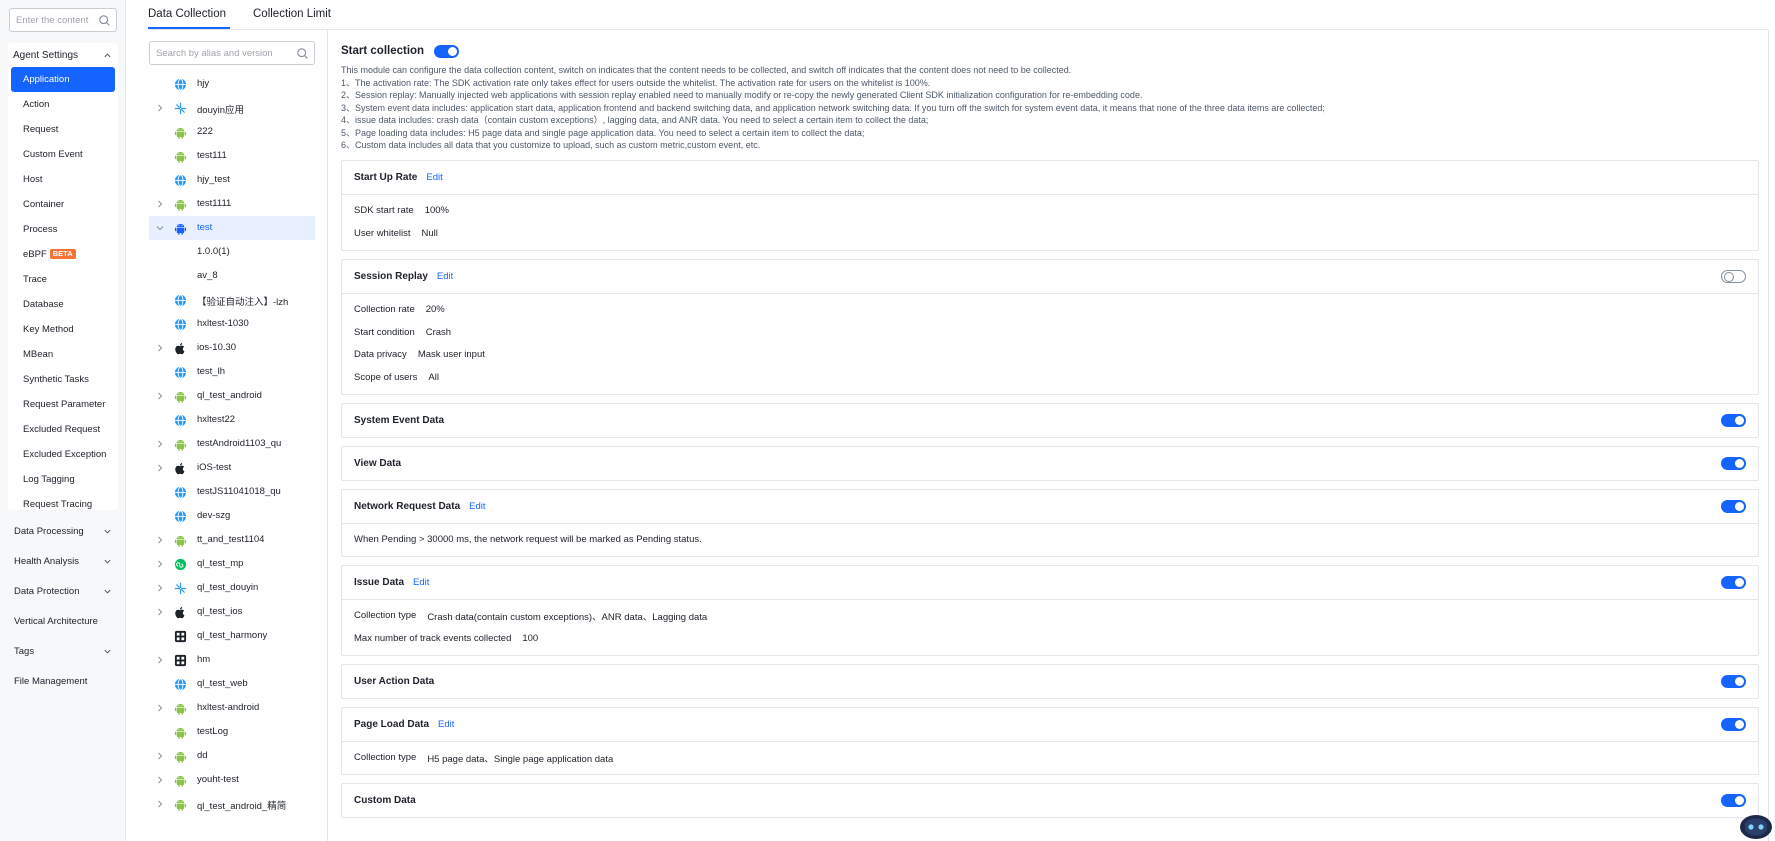 Image resolution: width=1775 pixels, height=841 pixels. I want to click on nav-item-mbean: MBean, so click(63, 354).